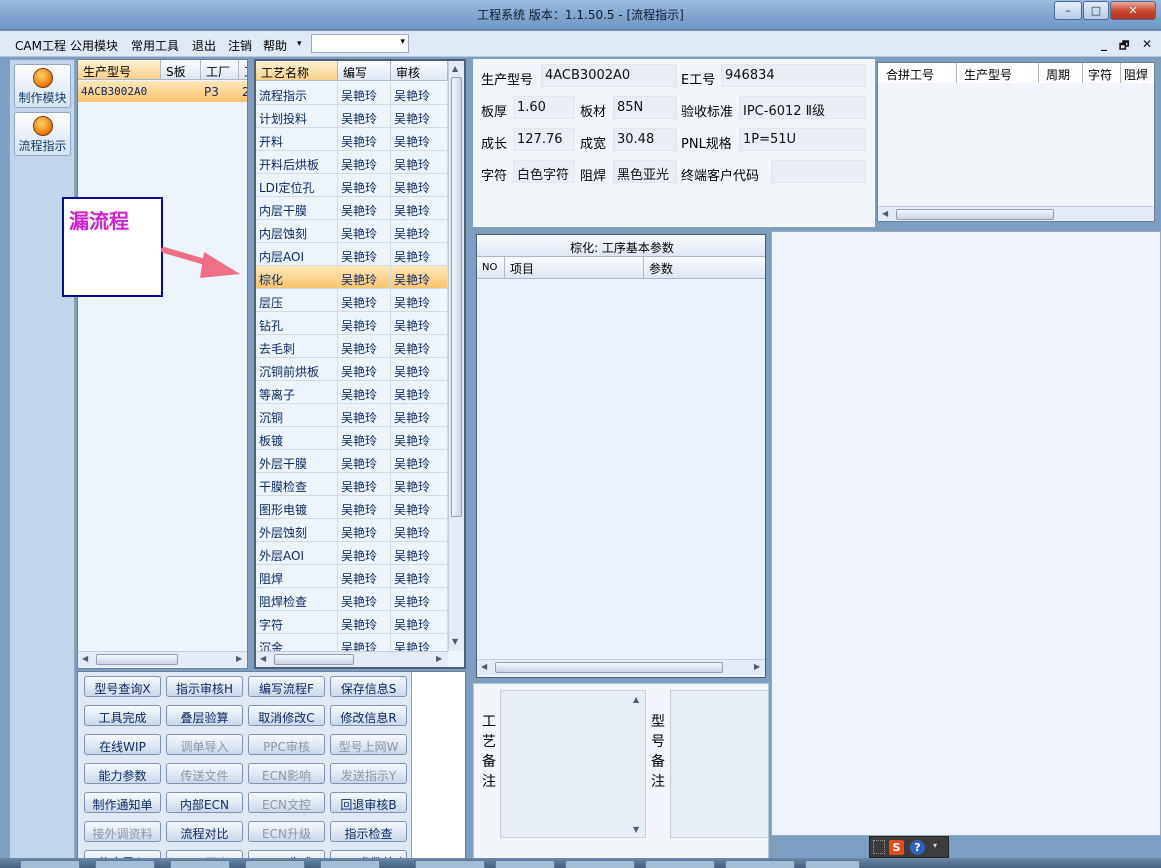  Describe the element at coordinates (456, 356) in the screenshot. I see `vertical-scrollbar: ▲ ▼` at that location.